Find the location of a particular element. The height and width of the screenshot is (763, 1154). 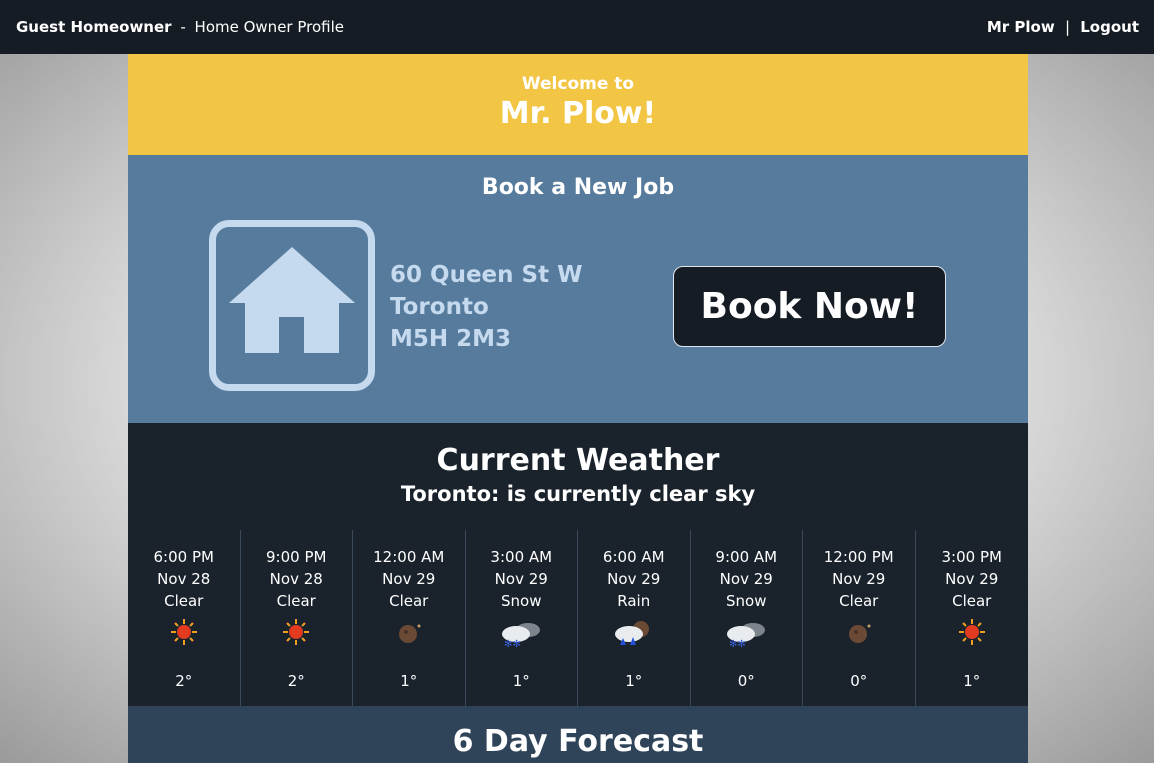

hour-time: 12:00 PM is located at coordinates (858, 557).